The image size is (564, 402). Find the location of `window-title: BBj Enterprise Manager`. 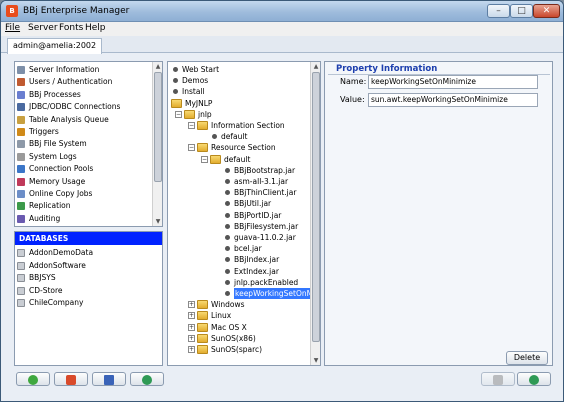

window-title: BBj Enterprise Manager is located at coordinates (76, 11).